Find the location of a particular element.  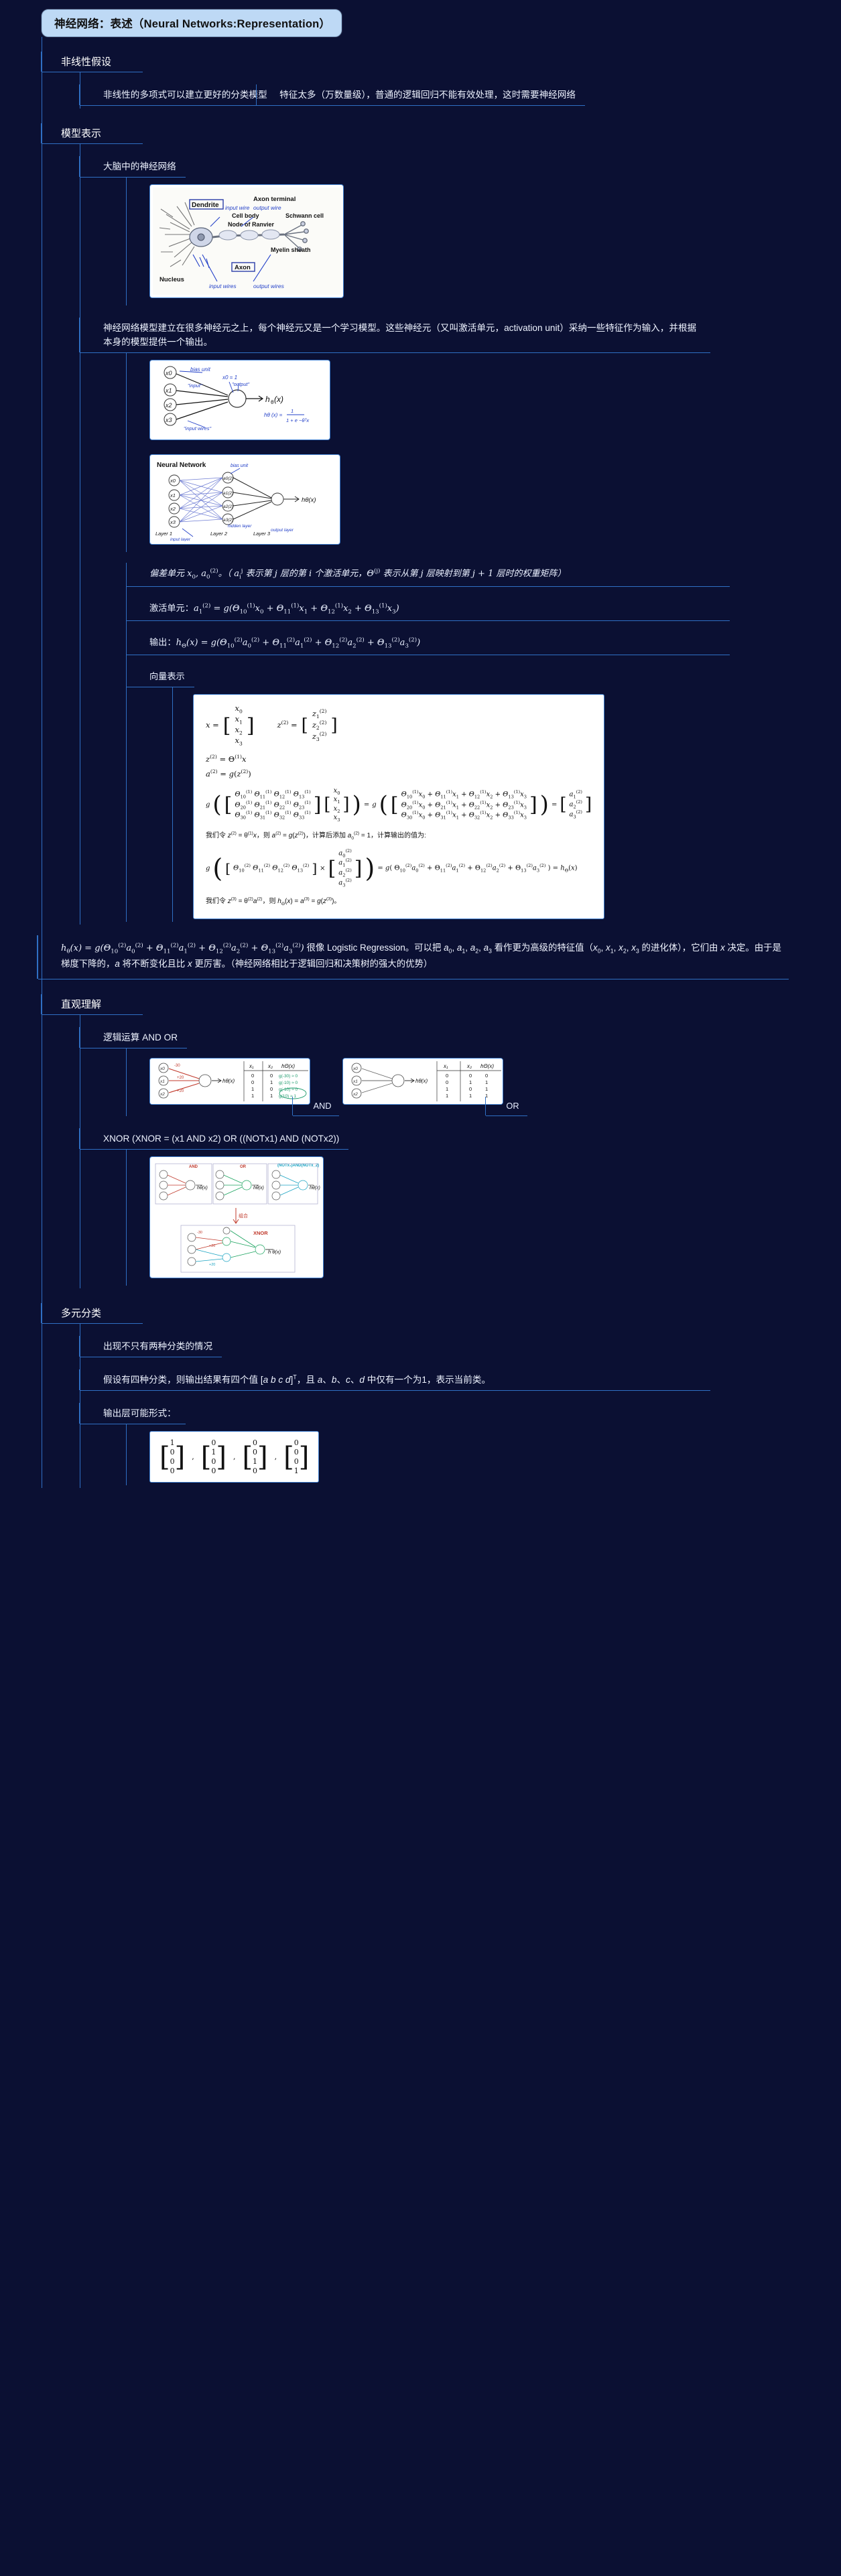

svg-text: "input wires" is located at coordinates (198, 428).